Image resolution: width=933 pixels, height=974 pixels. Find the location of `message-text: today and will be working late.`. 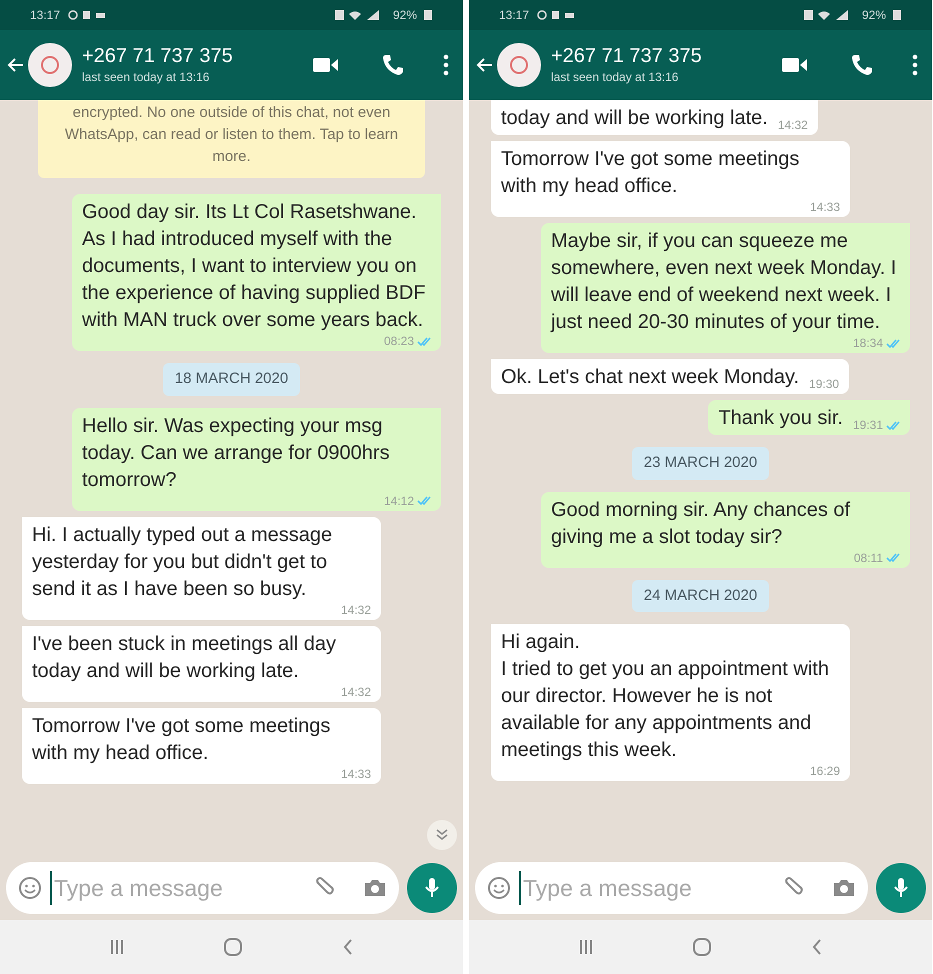

message-text: today and will be working late. is located at coordinates (634, 118).